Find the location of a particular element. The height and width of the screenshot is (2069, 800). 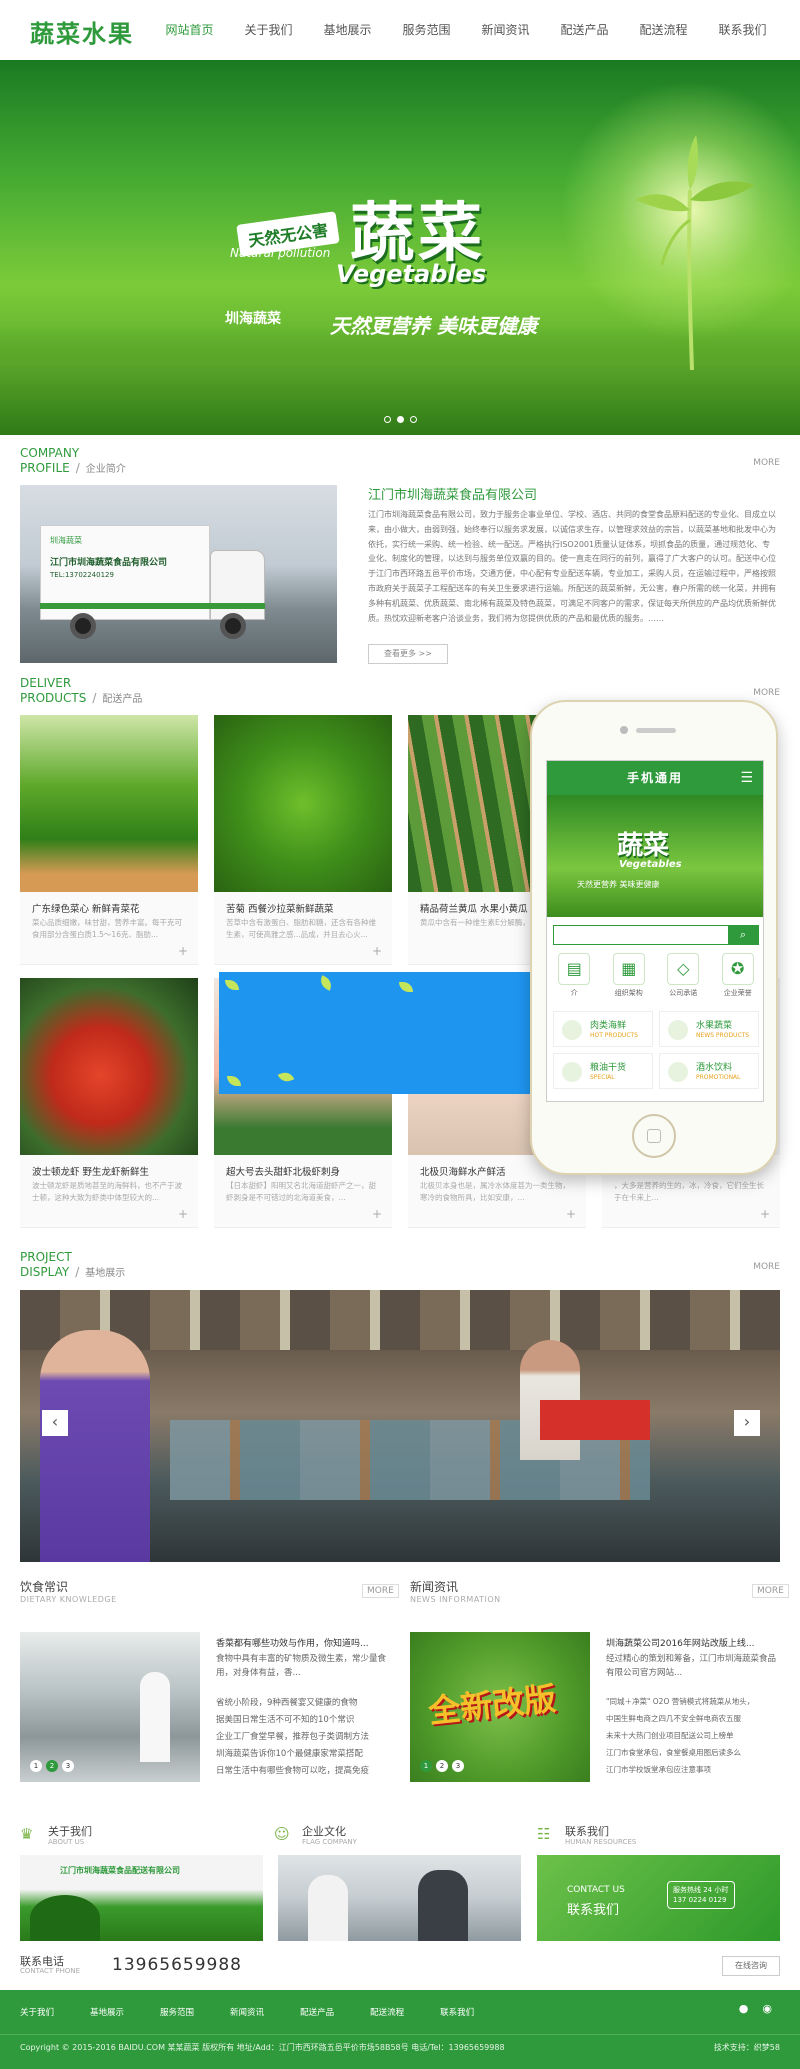

about-photo-sign: 江门市圳海蔬菜食品配送有限公司 is located at coordinates (120, 1870).